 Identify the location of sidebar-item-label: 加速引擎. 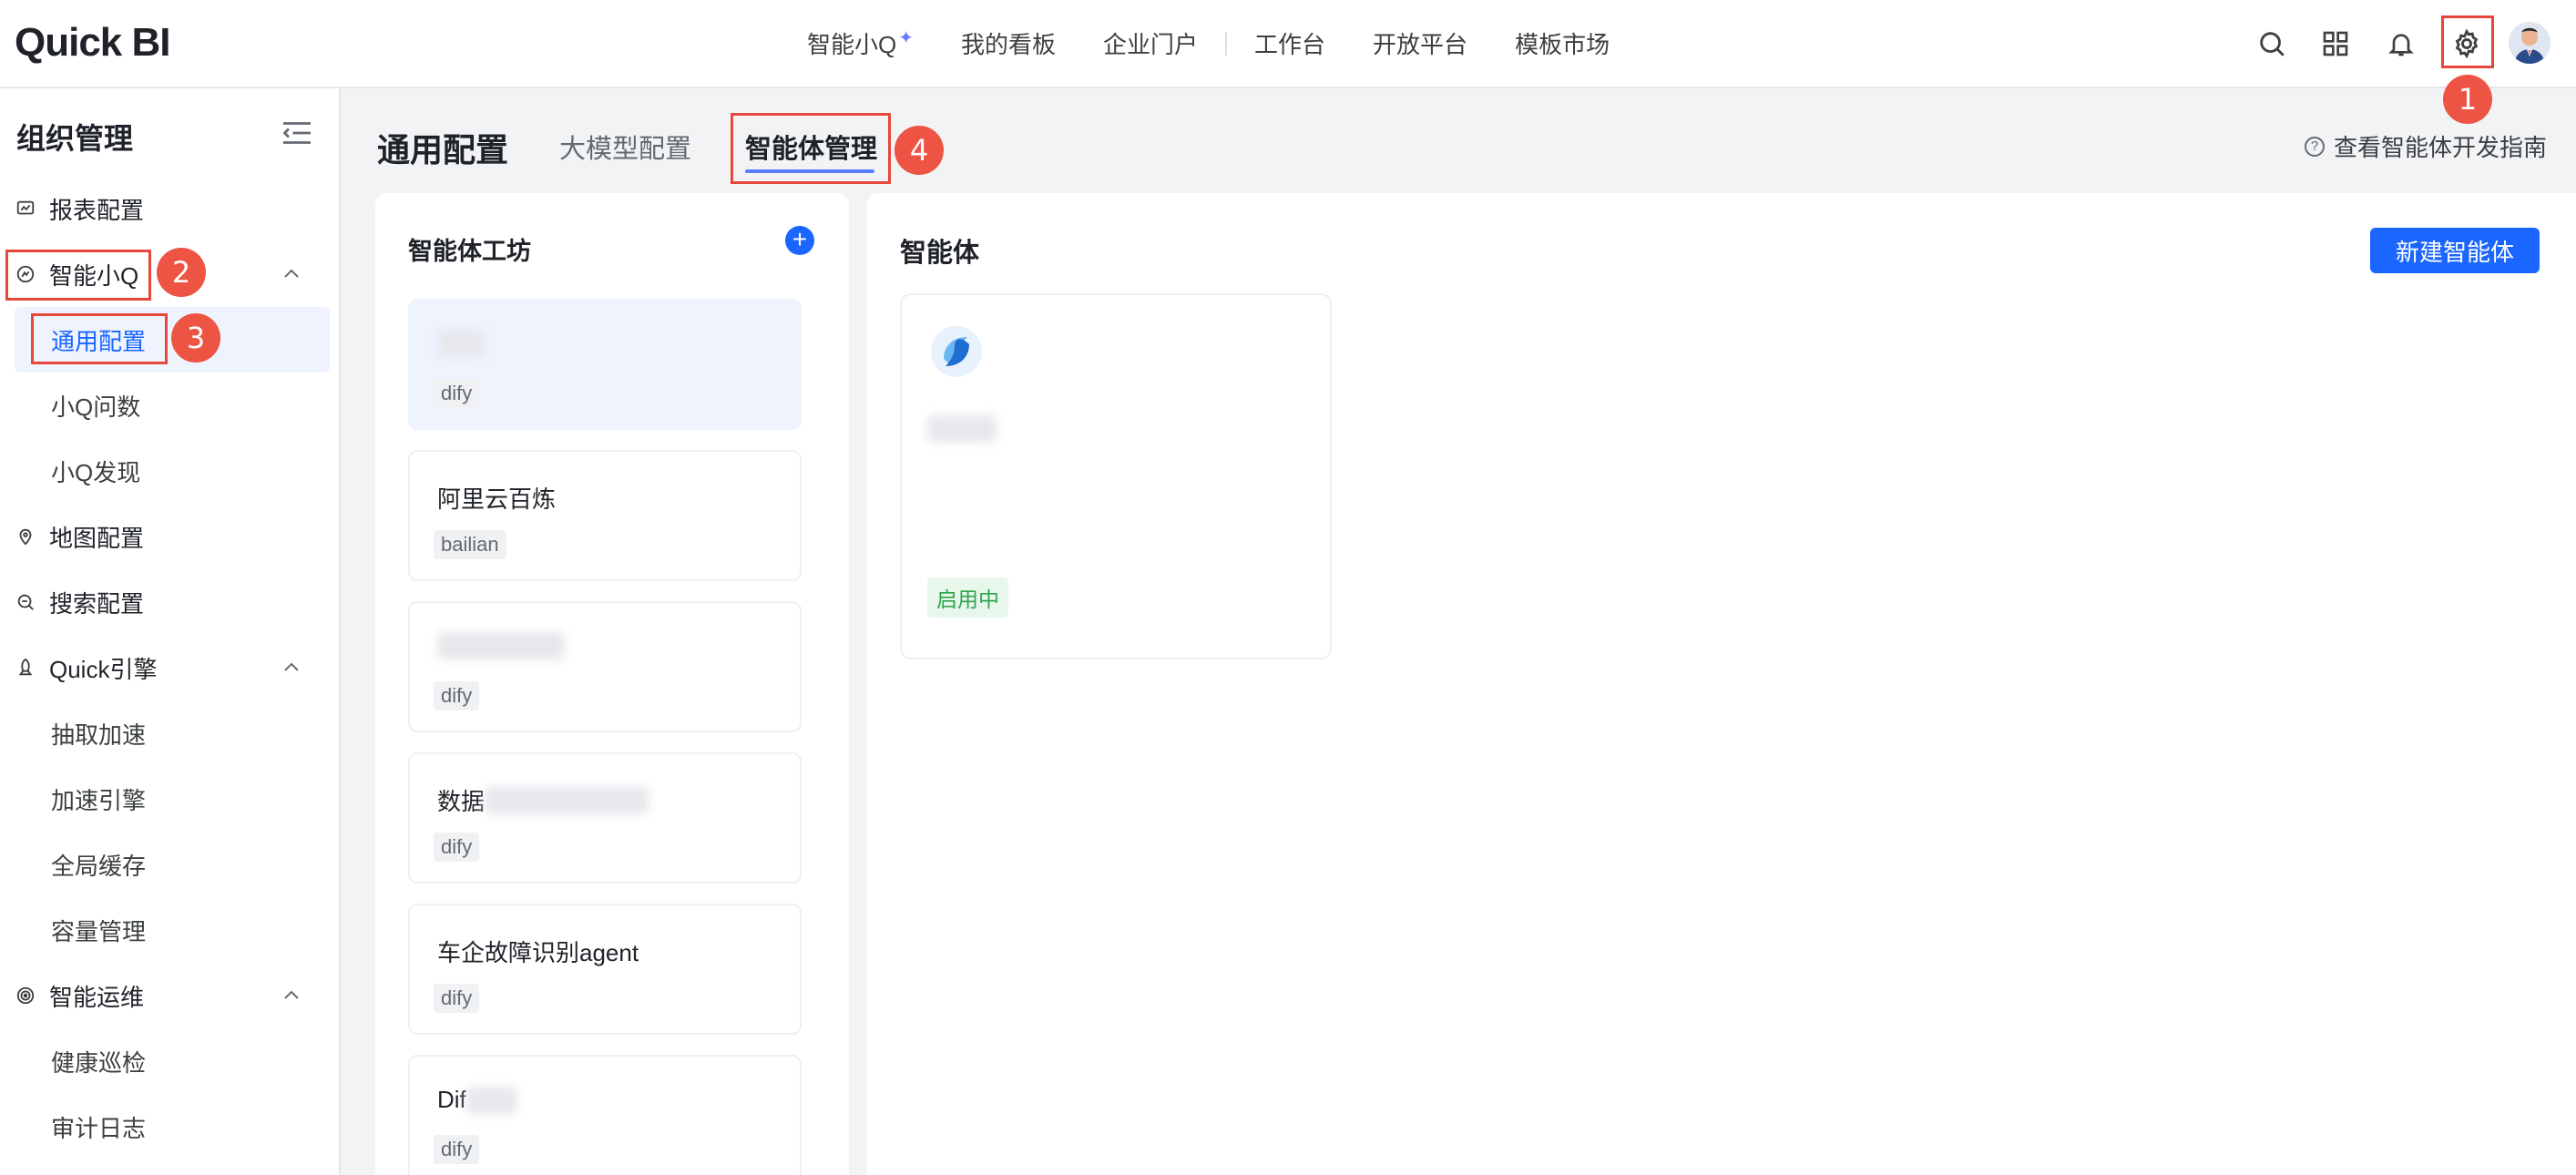
(99, 800).